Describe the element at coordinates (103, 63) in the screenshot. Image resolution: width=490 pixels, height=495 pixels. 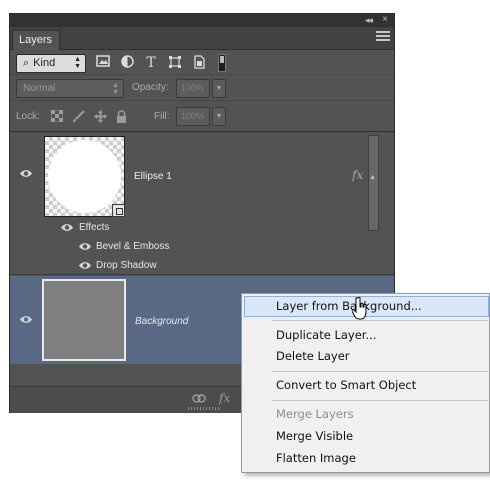
I see `image-filter-icon` at that location.